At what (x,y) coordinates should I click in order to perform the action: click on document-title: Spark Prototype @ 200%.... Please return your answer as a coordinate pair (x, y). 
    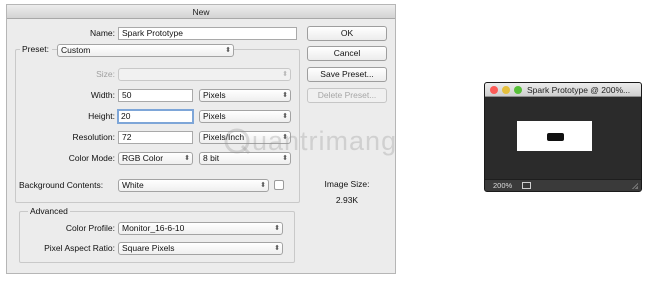
    Looking at the image, I should click on (579, 90).